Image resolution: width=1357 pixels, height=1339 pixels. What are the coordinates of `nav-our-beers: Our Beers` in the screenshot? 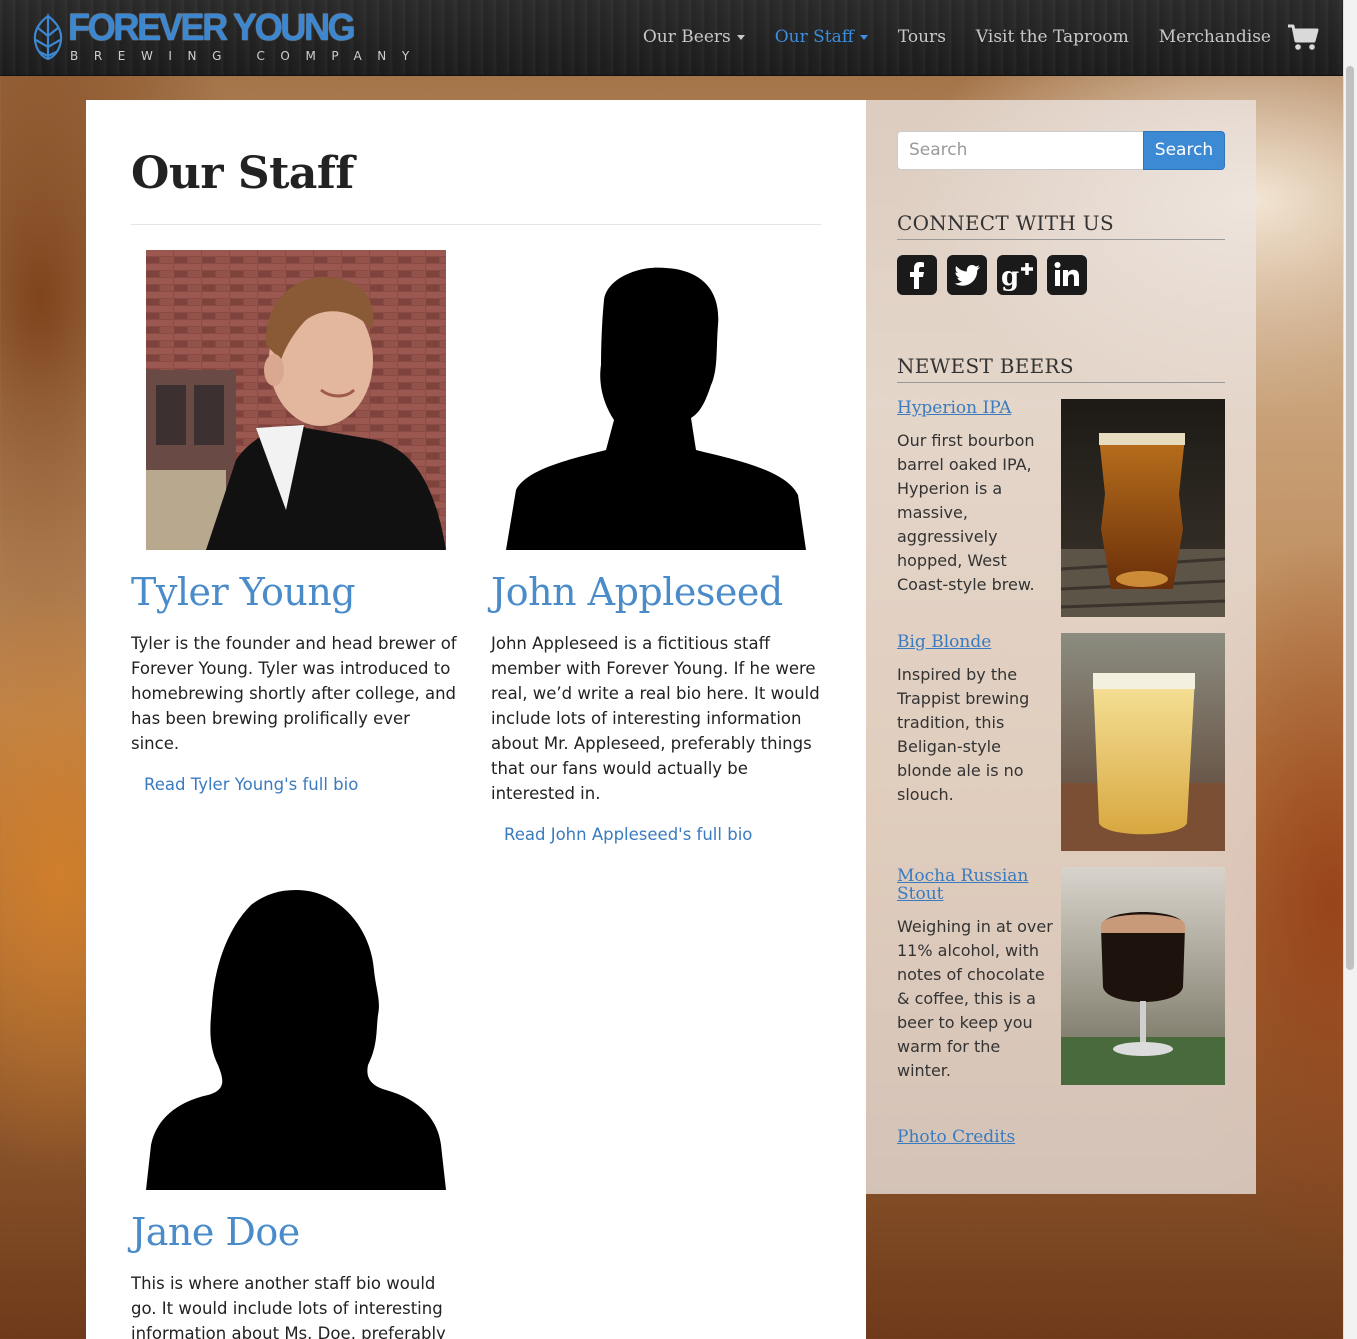 It's located at (694, 37).